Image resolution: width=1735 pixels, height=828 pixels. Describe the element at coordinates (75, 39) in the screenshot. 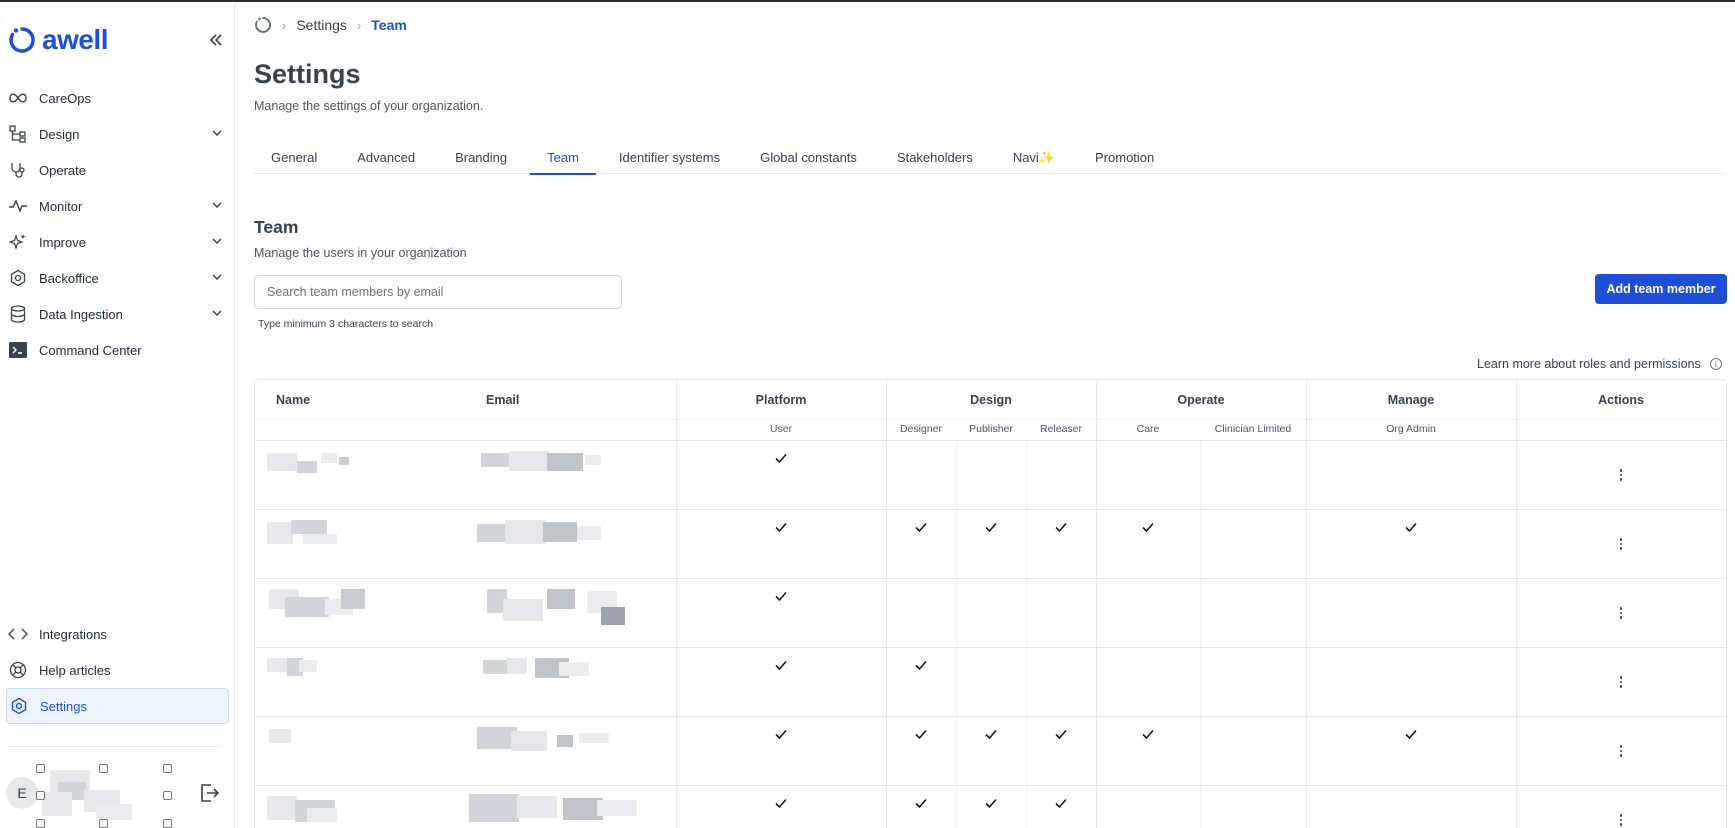

I see `brand-name: awell` at that location.